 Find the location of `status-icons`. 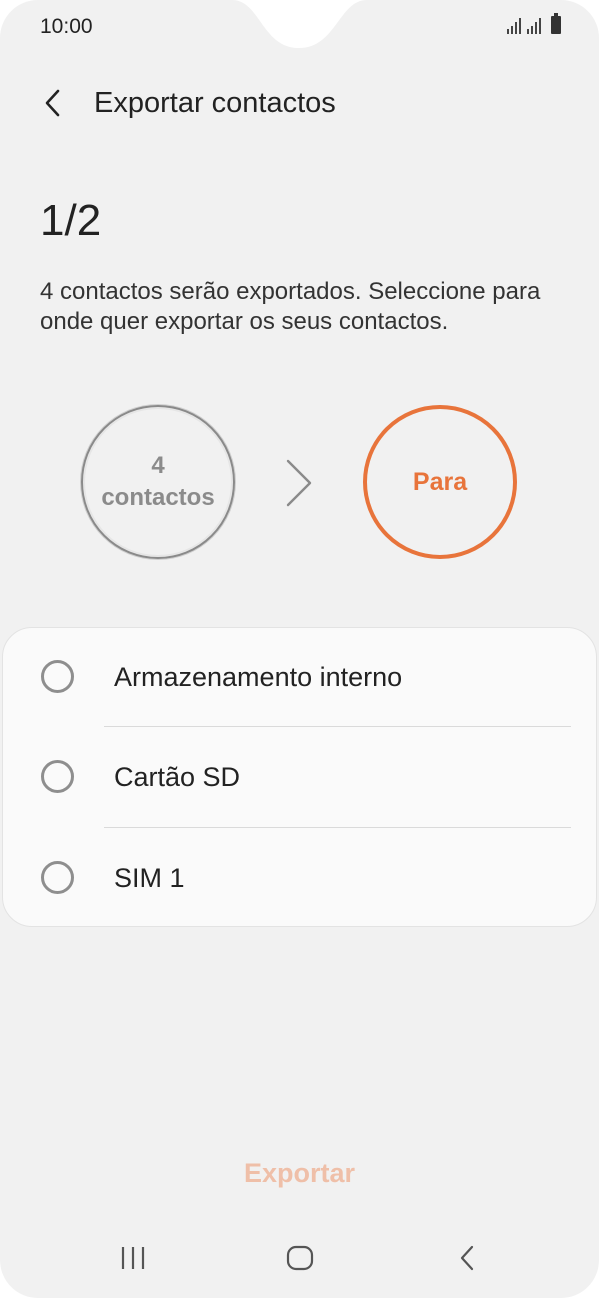

status-icons is located at coordinates (534, 23).